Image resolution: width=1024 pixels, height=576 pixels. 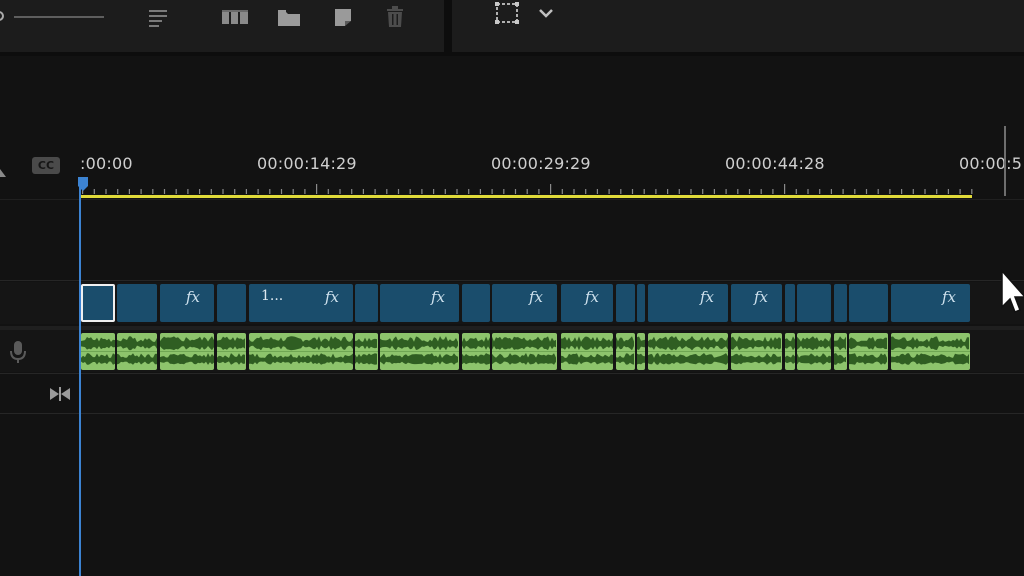 I want to click on work-area-bar, so click(x=526, y=196).